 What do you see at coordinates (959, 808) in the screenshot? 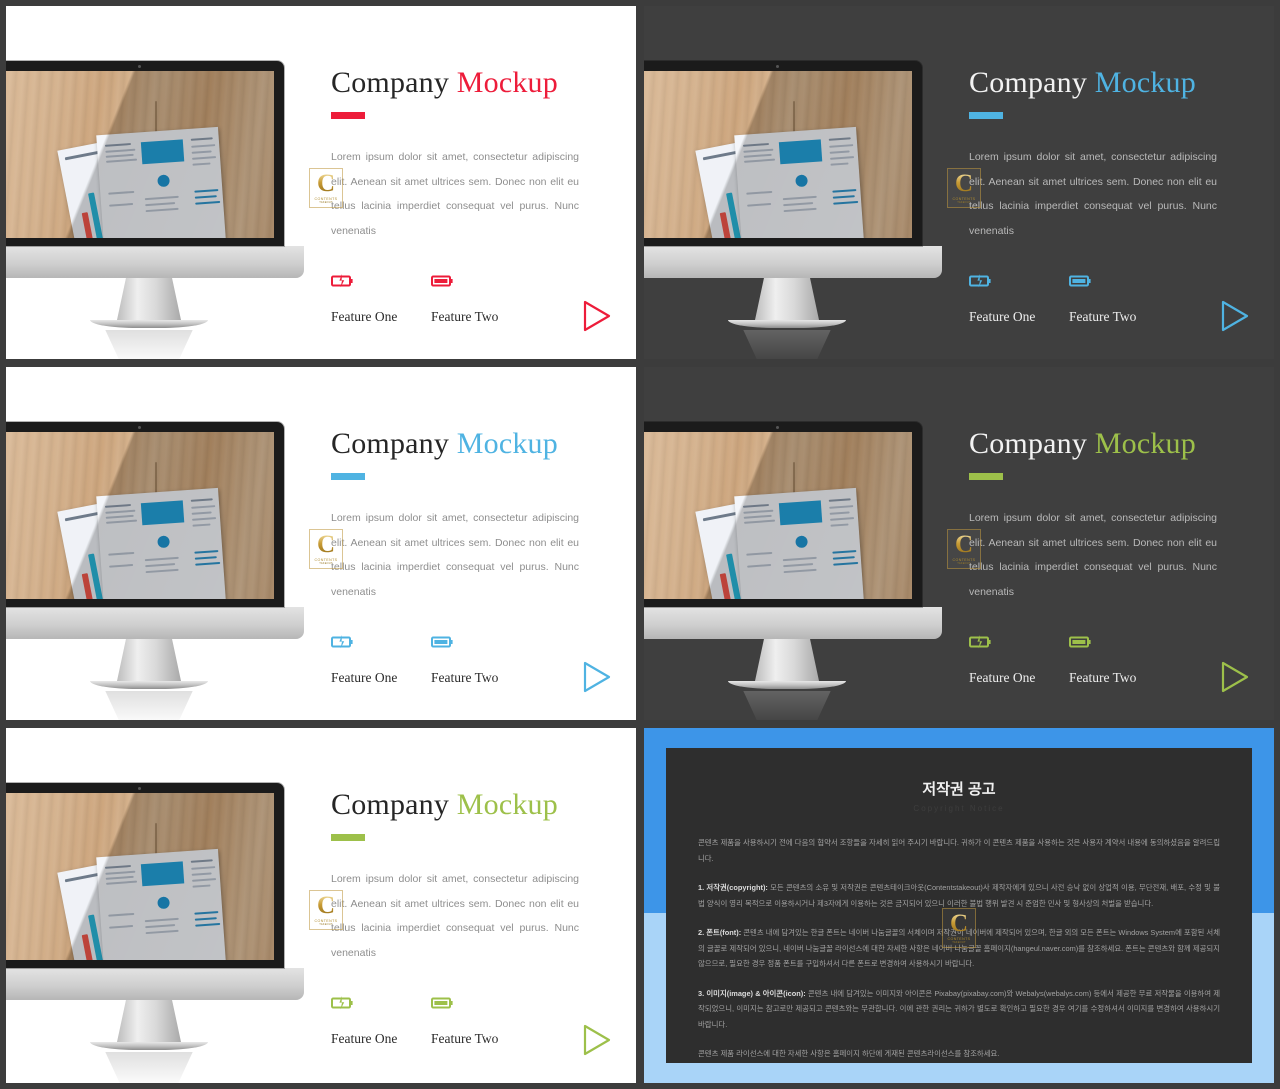
I see `copyright-subtitle: Copyright Notice` at bounding box center [959, 808].